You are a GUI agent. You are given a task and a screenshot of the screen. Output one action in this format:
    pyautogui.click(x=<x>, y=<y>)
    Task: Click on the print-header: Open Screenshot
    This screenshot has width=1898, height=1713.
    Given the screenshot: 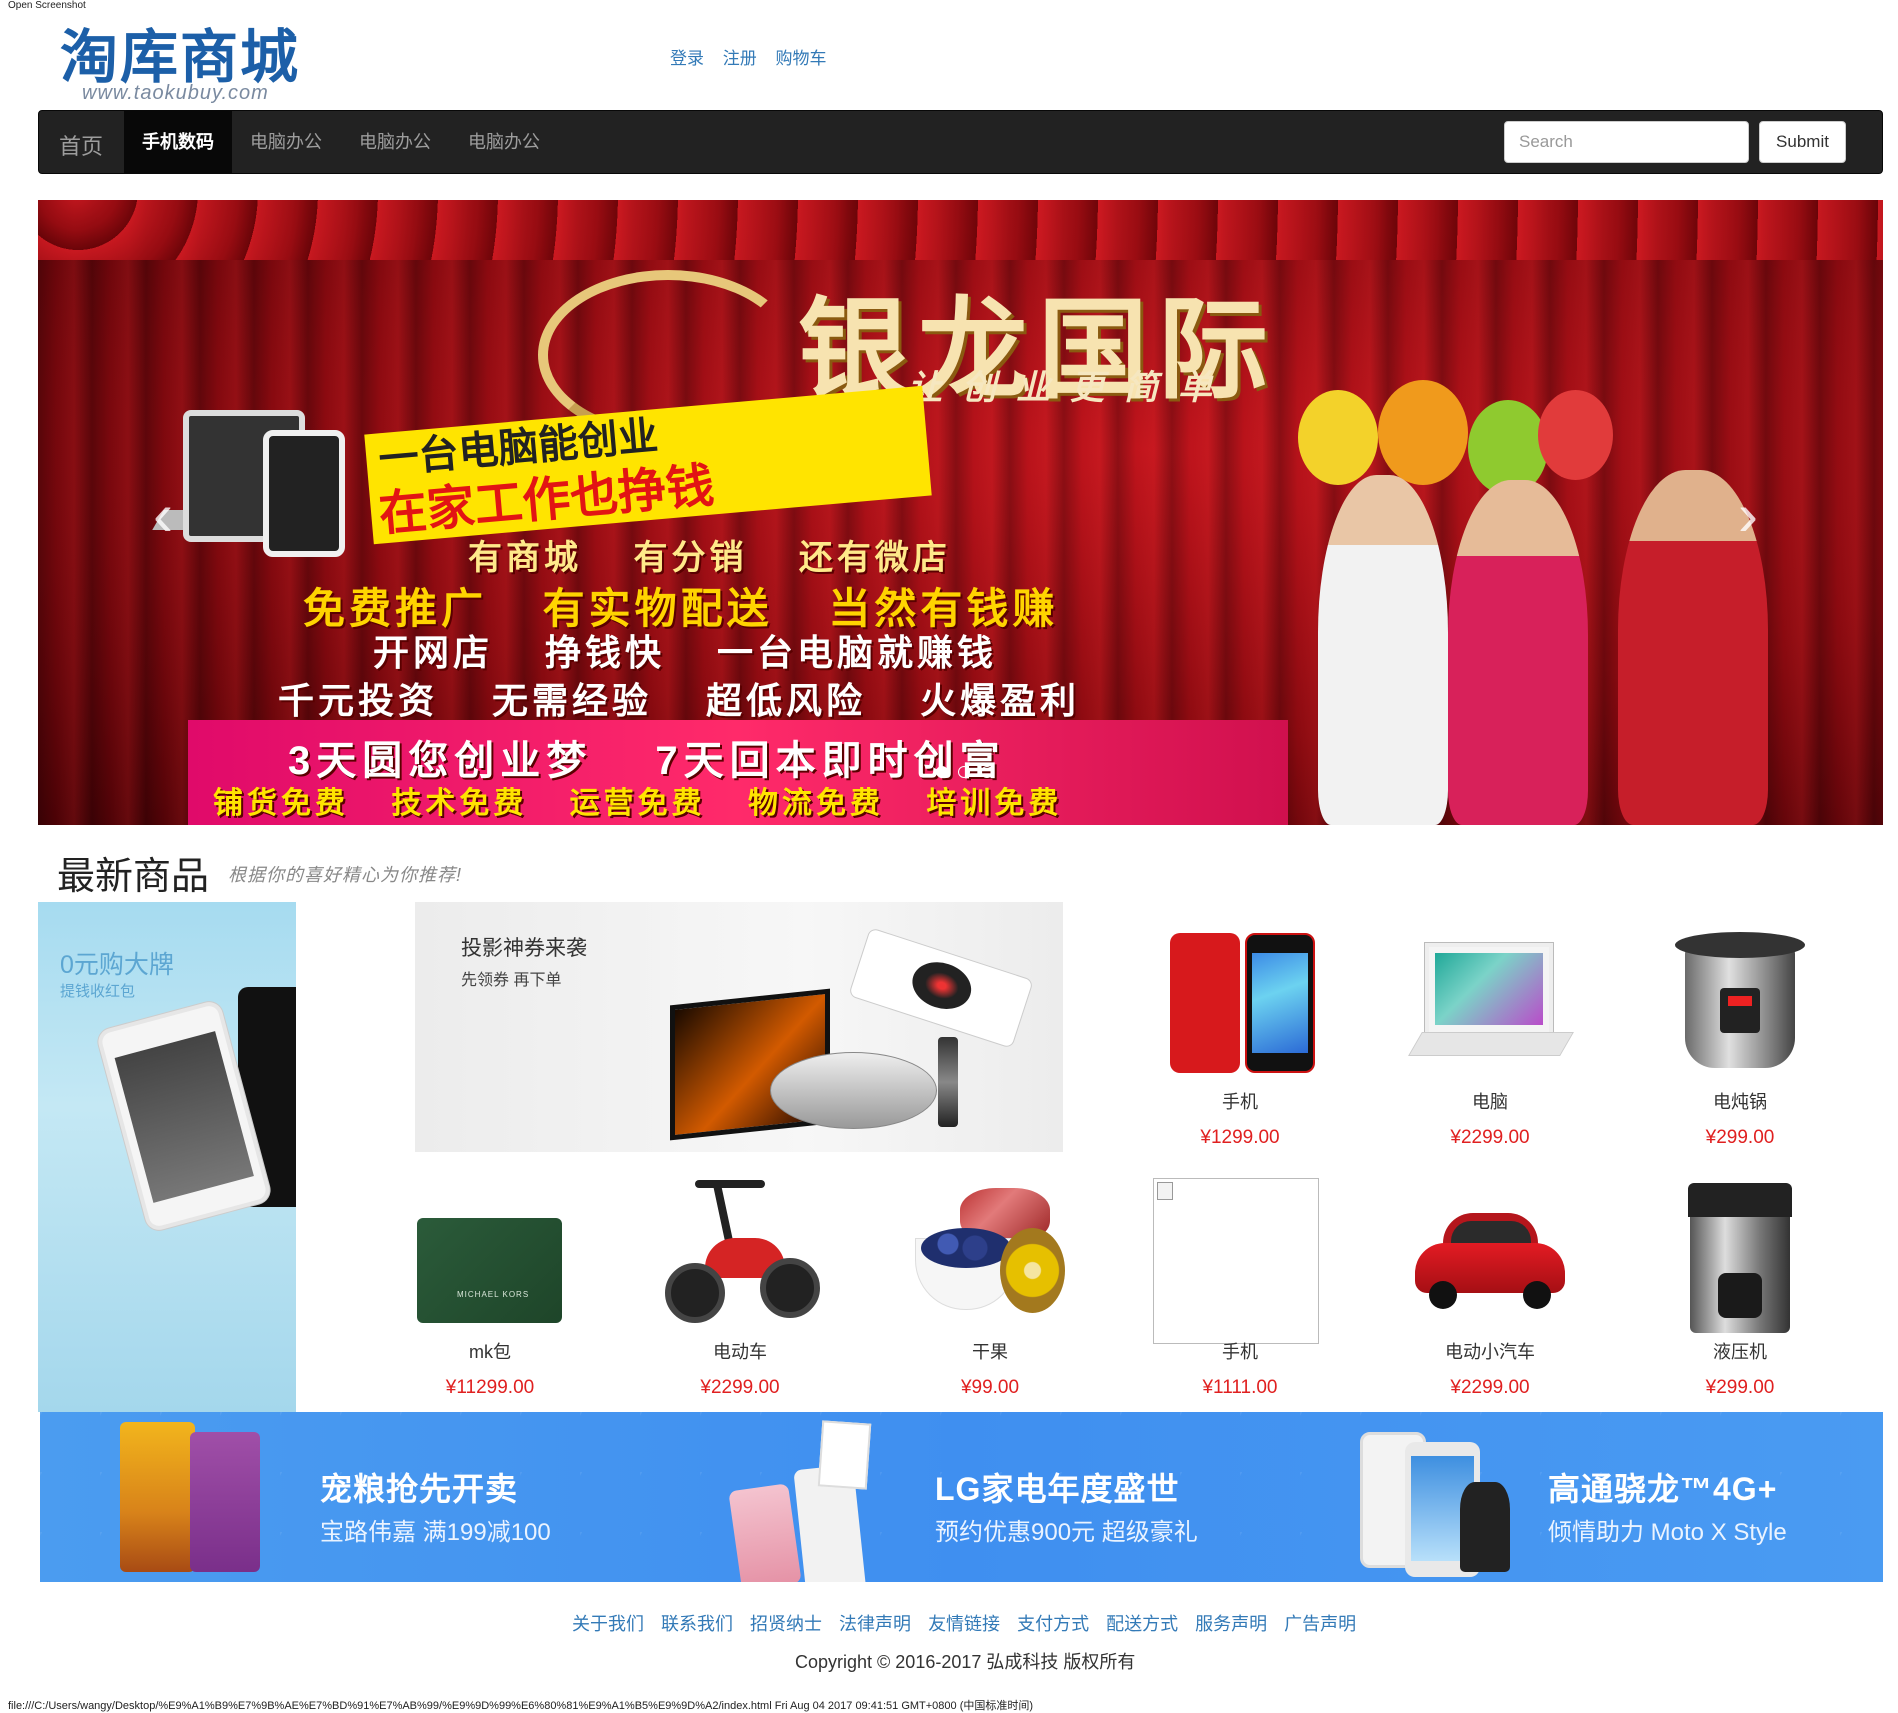 What is the action you would take?
    pyautogui.click(x=47, y=5)
    